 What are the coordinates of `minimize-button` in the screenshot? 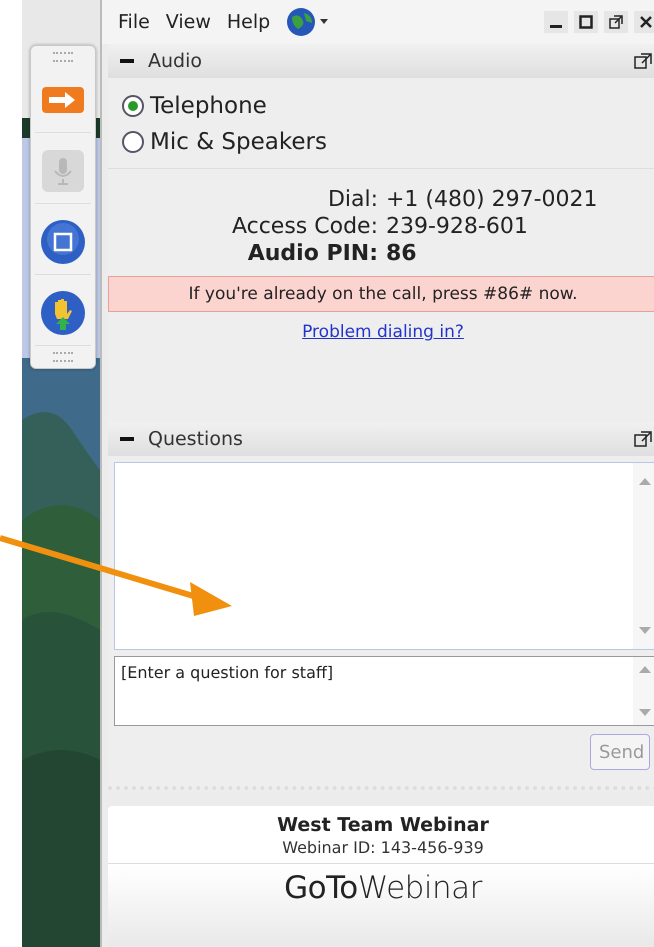 It's located at (556, 22).